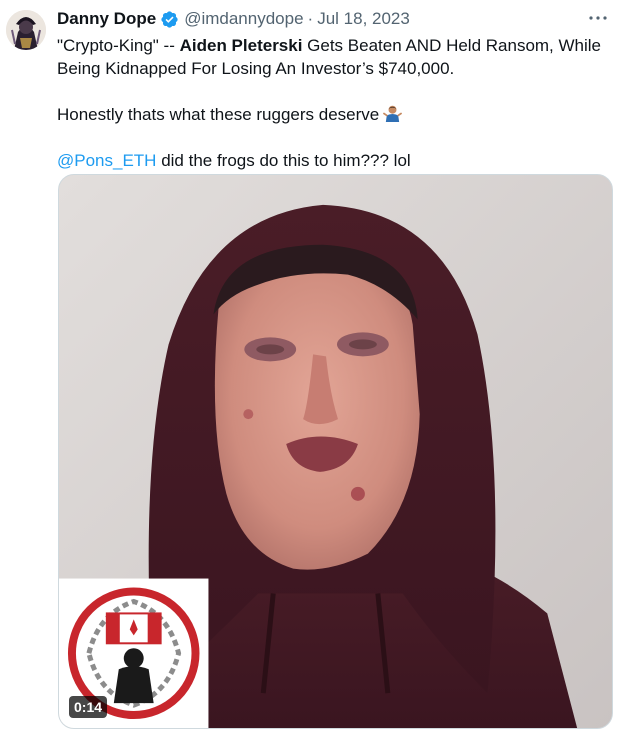 The width and height of the screenshot is (630, 733). I want to click on tweet-header: Danny Dope @imdannydope · Jul 18, 2023, so click(328, 19).